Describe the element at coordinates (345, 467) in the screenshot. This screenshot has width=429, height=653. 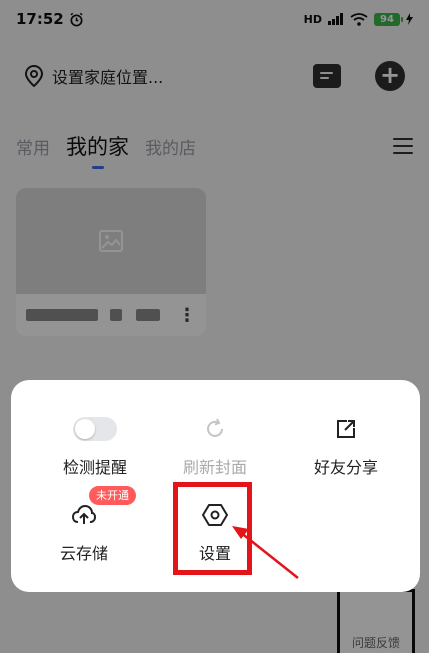
I see `share-friends-label: 好友分享` at that location.